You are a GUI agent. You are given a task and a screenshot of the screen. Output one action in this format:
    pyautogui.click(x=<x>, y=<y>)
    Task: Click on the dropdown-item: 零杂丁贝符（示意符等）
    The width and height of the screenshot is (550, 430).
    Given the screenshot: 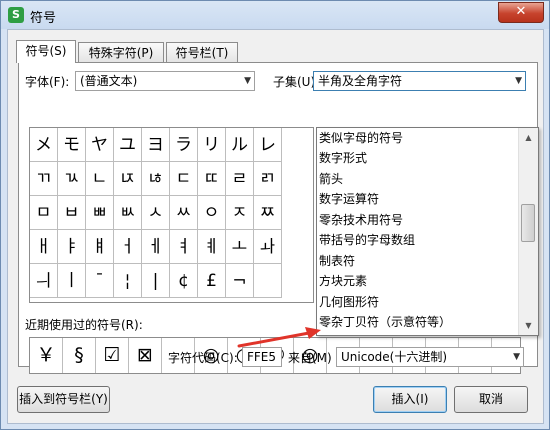 What is the action you would take?
    pyautogui.click(x=418, y=322)
    